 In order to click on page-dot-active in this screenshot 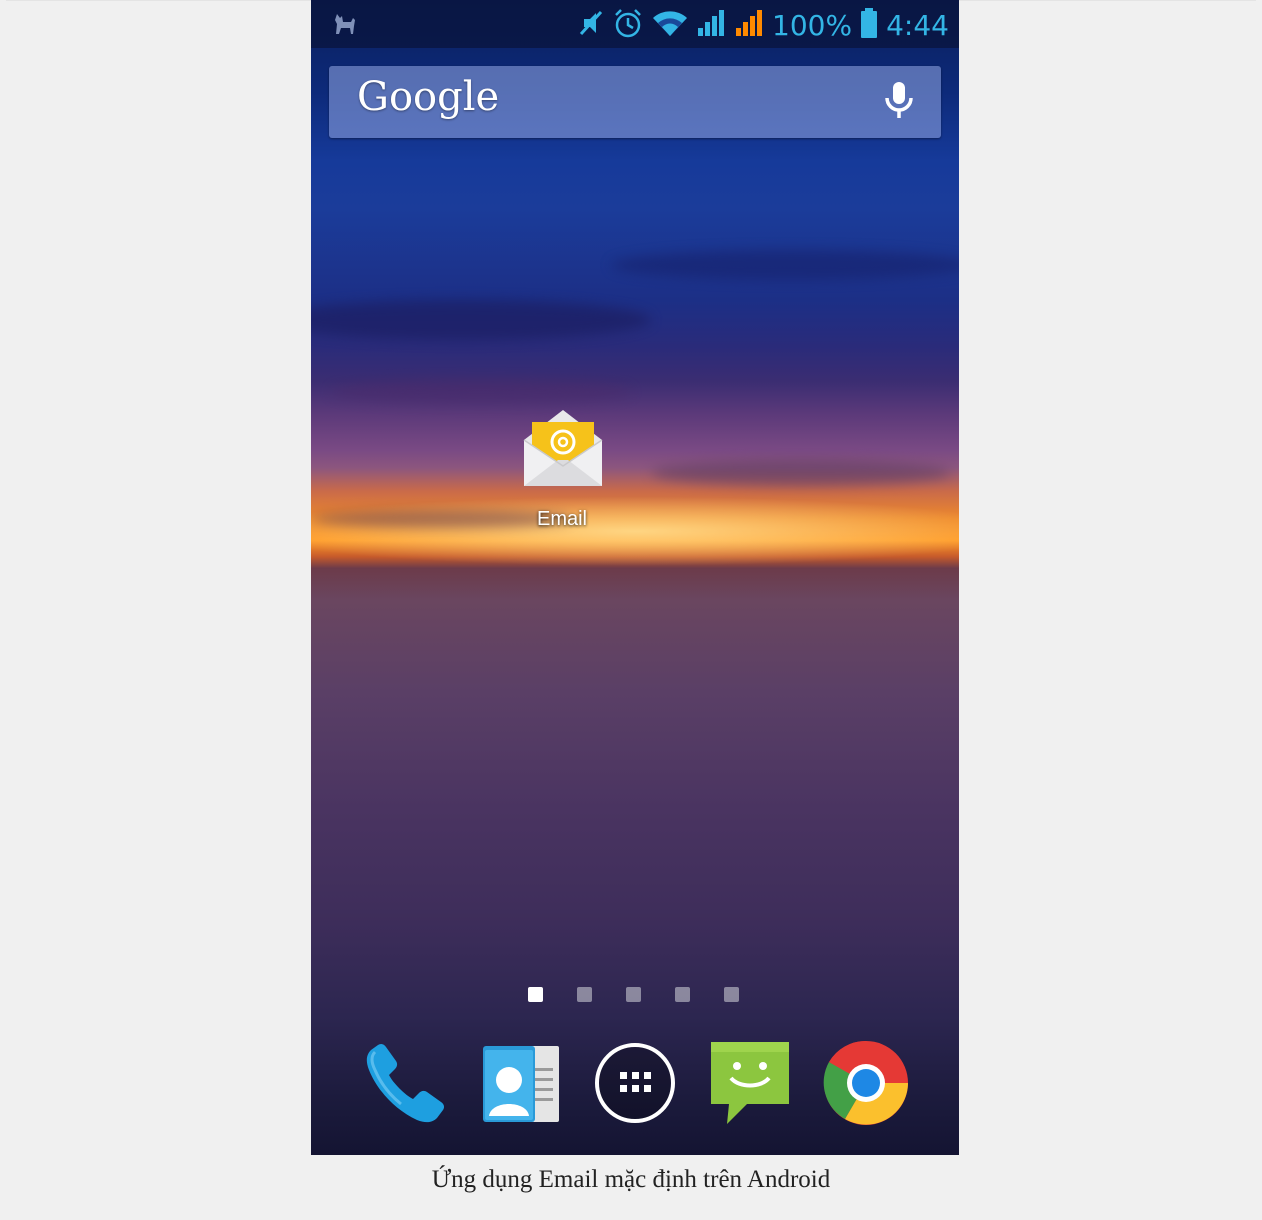, I will do `click(535, 994)`.